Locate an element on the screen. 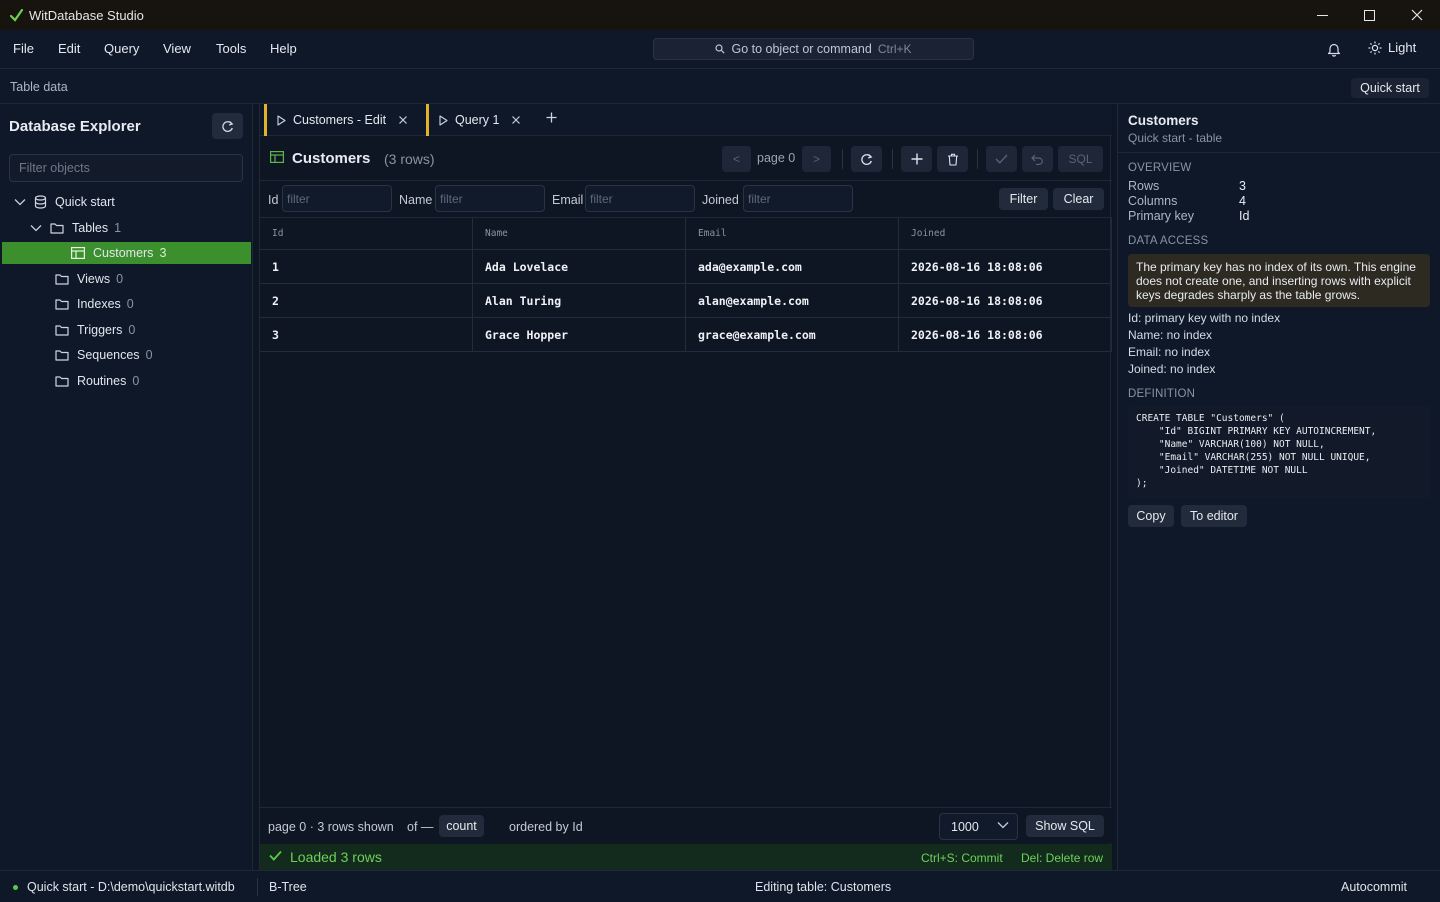 The height and width of the screenshot is (902, 1440). menu-file: File is located at coordinates (23, 48).